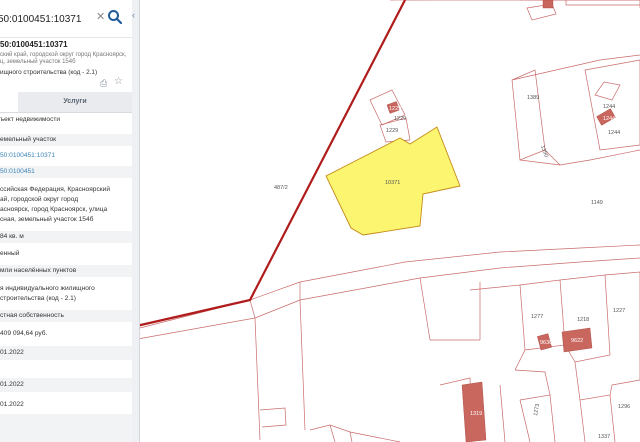 The image size is (640, 442). Describe the element at coordinates (66, 237) in the screenshot. I see `info-row-area: 84 кв. м` at that location.